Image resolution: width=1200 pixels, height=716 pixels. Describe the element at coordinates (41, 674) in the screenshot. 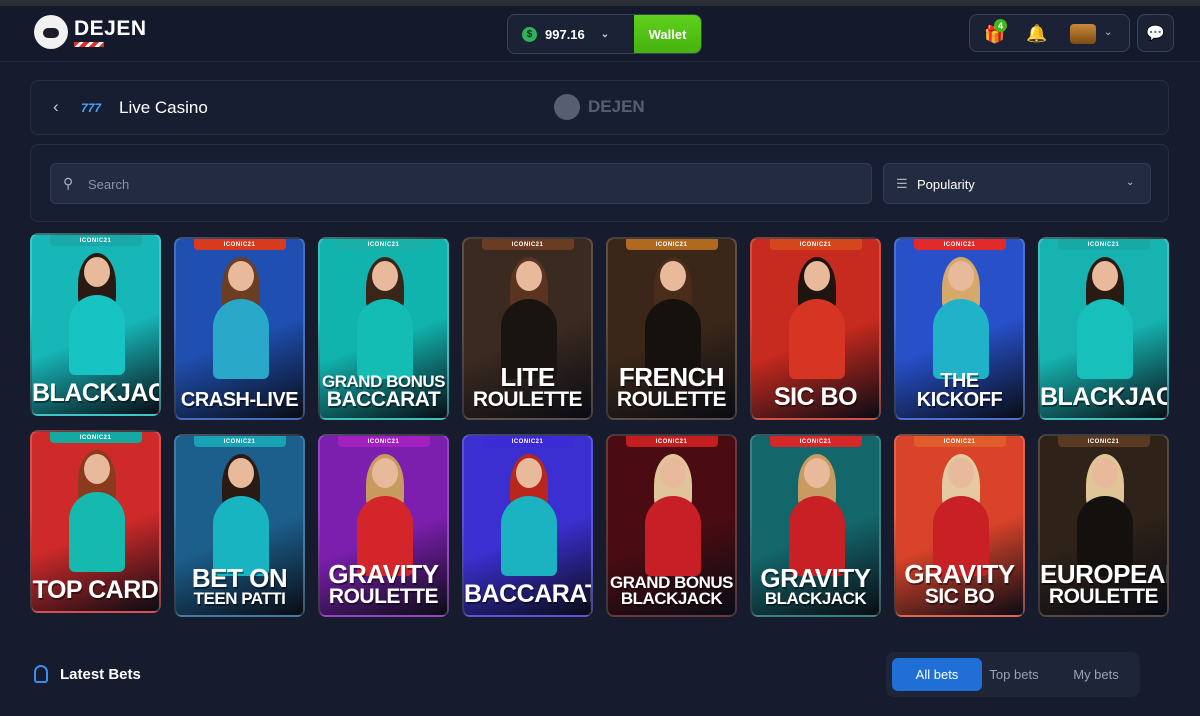

I see `trophy-icon` at that location.